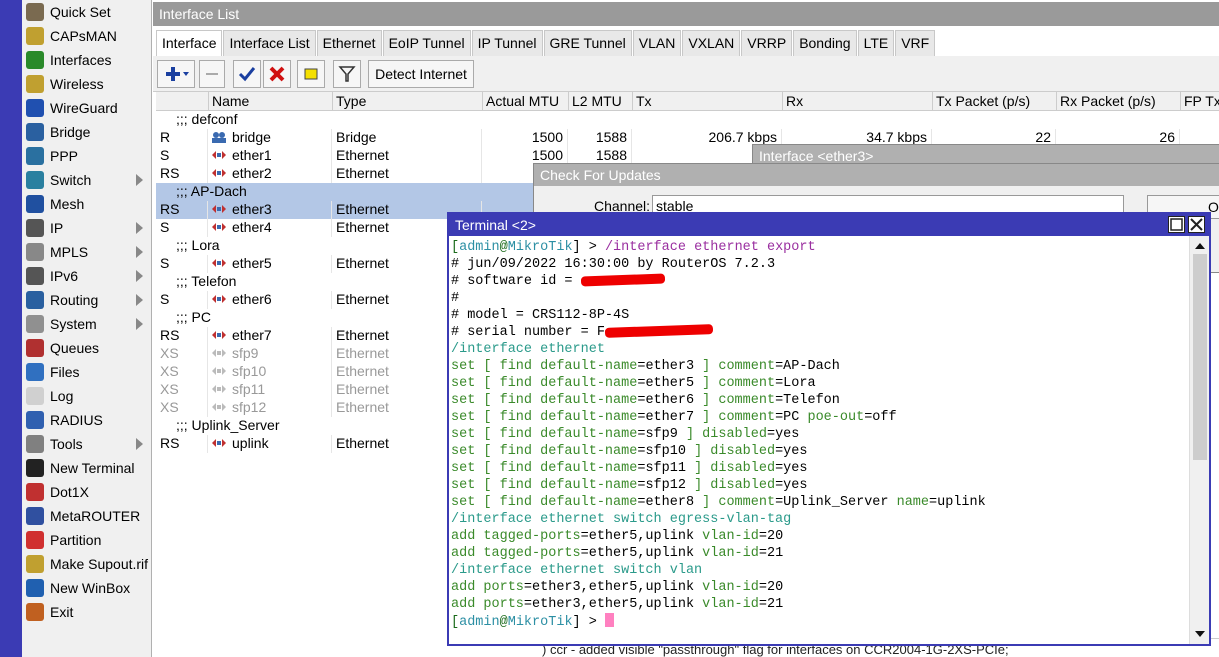 This screenshot has width=1219, height=657. Describe the element at coordinates (86, 348) in the screenshot. I see `menu-item-queues: Queues` at that location.